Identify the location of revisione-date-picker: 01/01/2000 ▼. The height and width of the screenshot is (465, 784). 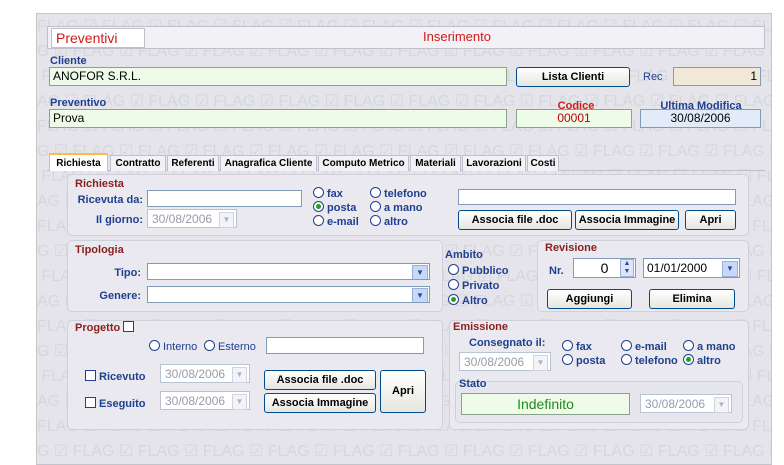
(691, 268).